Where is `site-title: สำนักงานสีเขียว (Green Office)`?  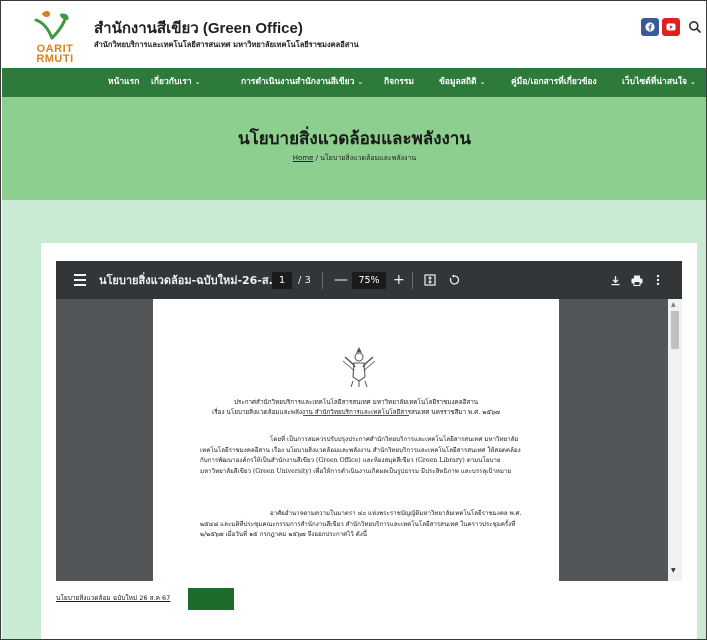
site-title: สำนักงานสีเขียว (Green Office) is located at coordinates (198, 28).